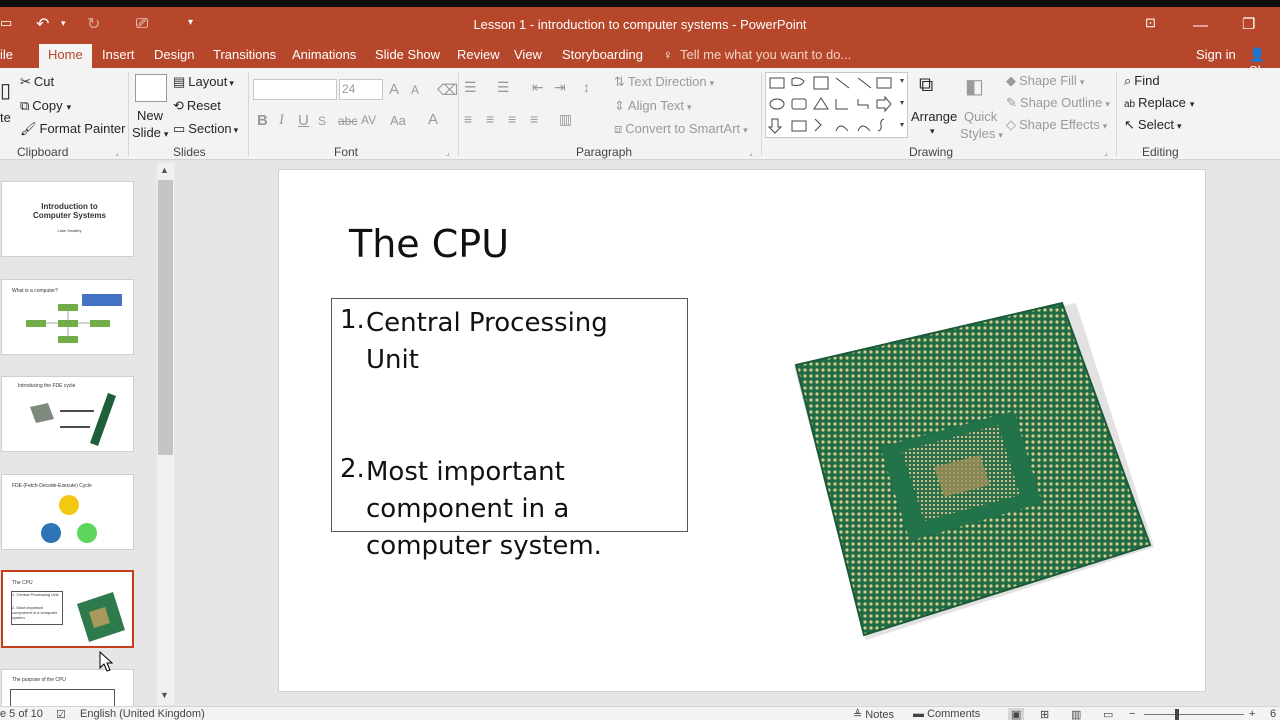  Describe the element at coordinates (751, 152) in the screenshot. I see `paragraph-launcher-icon: ⌟` at that location.